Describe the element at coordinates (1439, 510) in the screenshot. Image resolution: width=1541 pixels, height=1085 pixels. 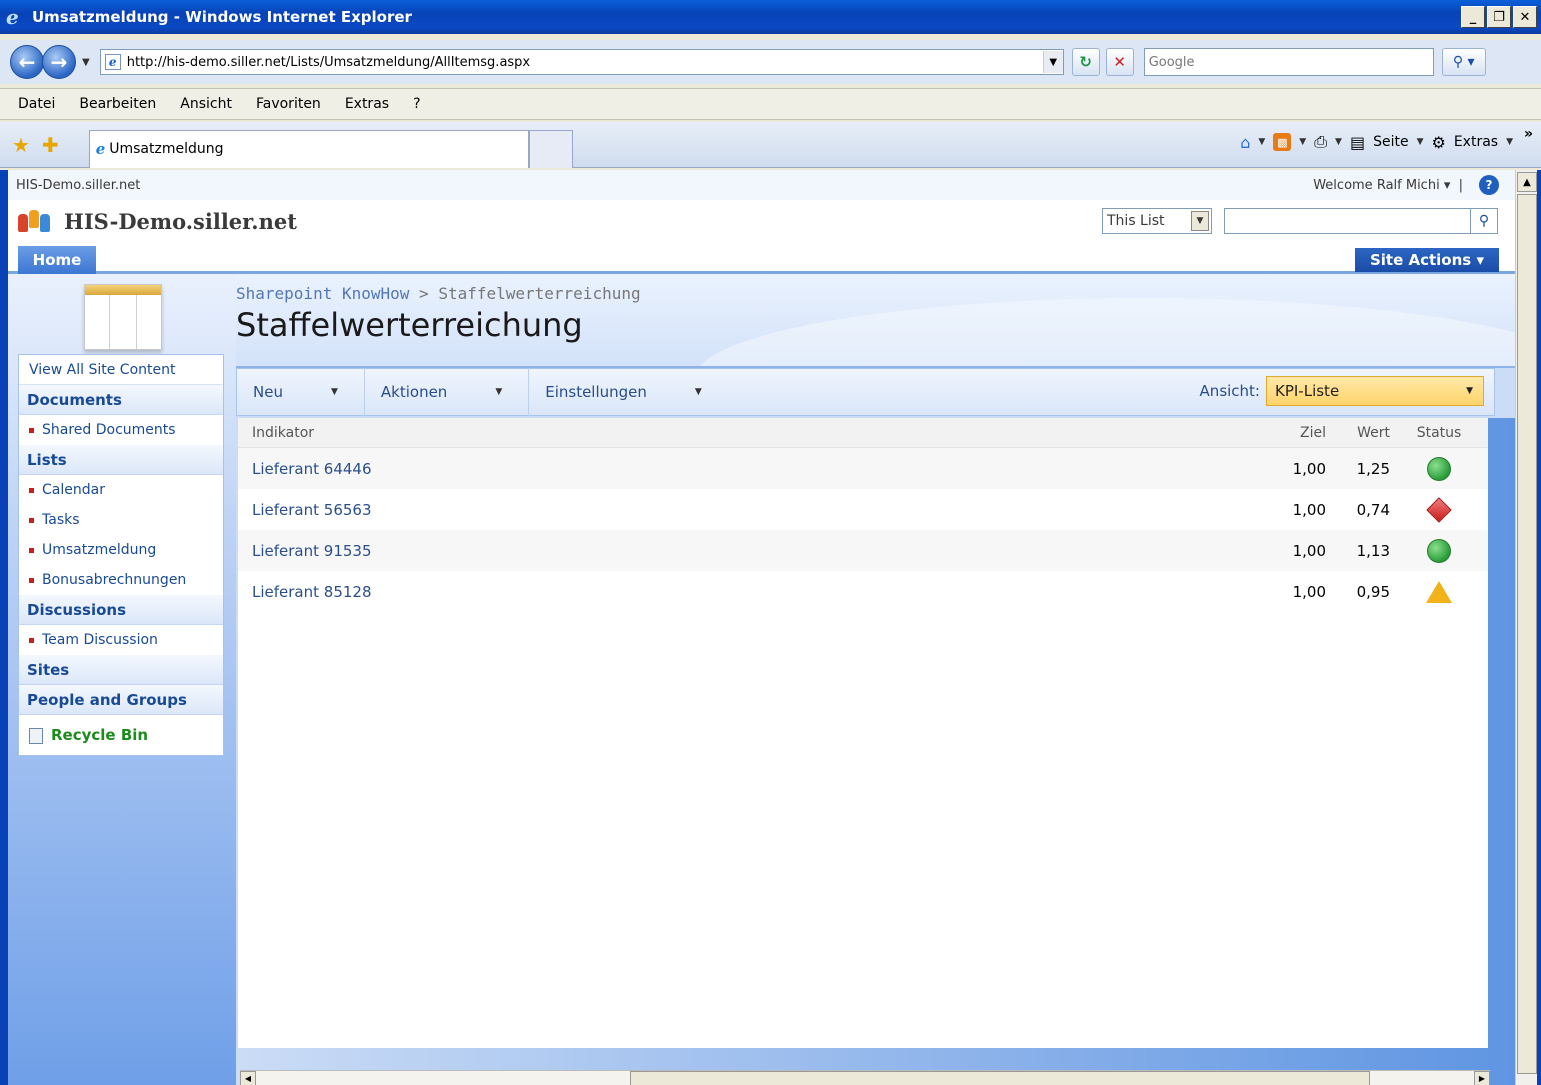
I see `status-red-diamond-icon` at that location.